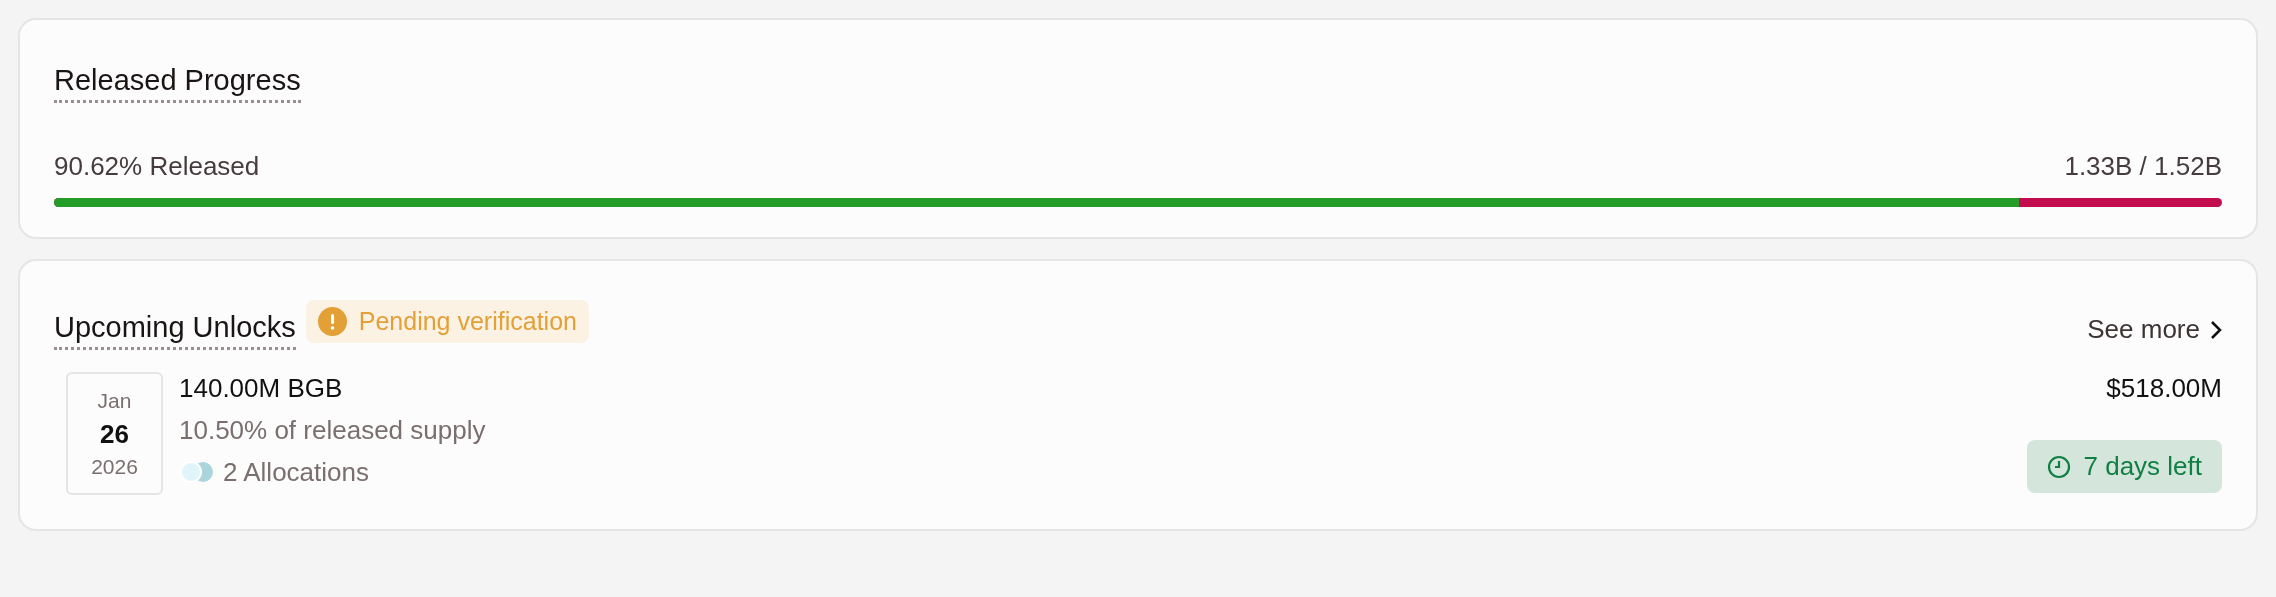  I want to click on section-title: Released Progress, so click(177, 82).